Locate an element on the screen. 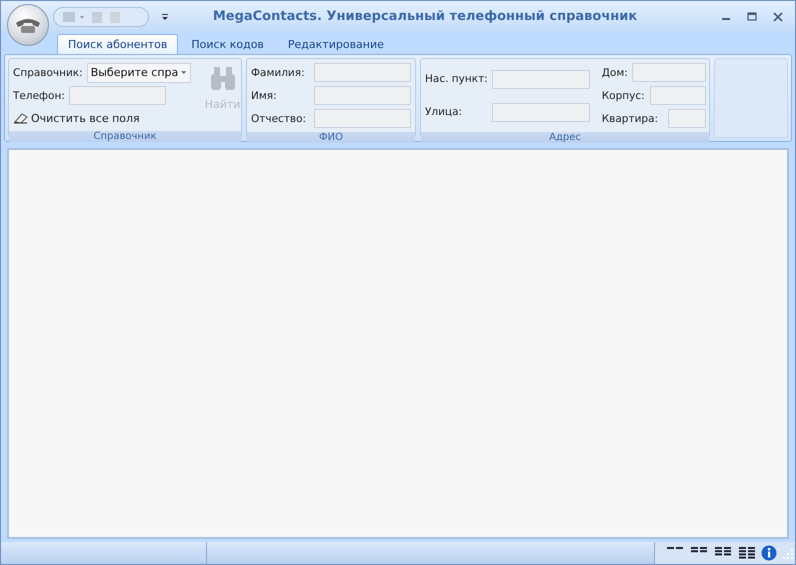  field-label: Корпус: is located at coordinates (623, 96).